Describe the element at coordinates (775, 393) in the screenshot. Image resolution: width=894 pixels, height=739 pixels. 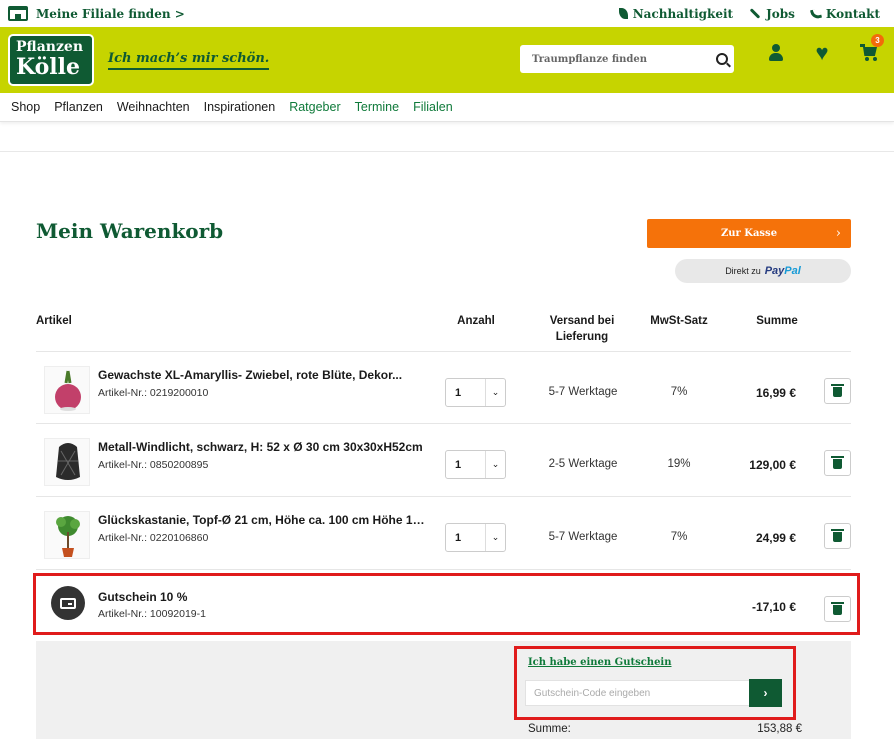
I see `row-sum: 16,99 €` at that location.